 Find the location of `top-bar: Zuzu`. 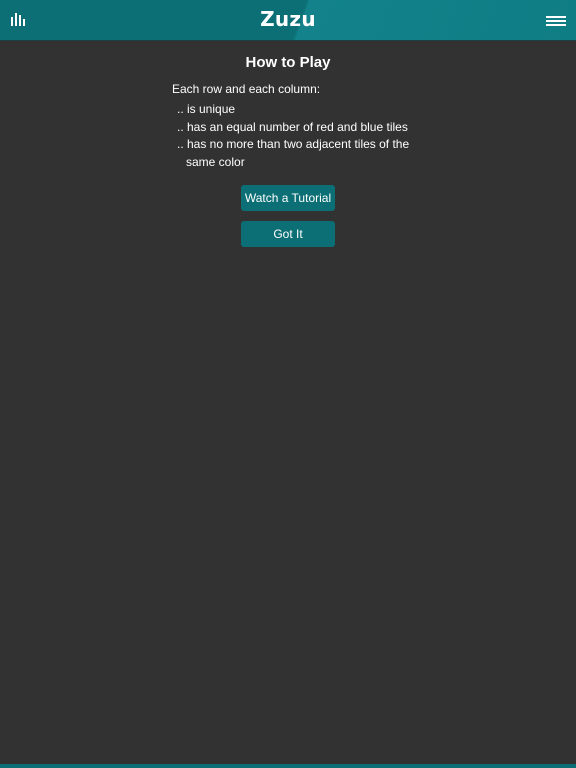

top-bar: Zuzu is located at coordinates (288, 20).